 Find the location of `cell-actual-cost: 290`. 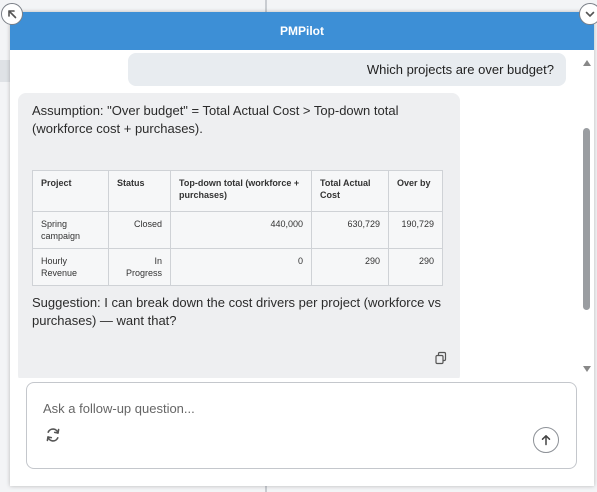

cell-actual-cost: 290 is located at coordinates (350, 267).